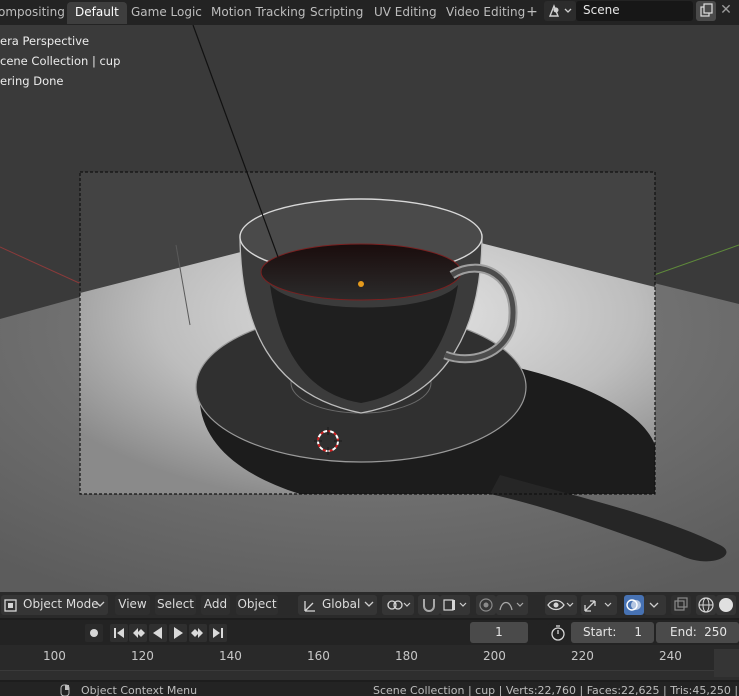 The image size is (739, 696). I want to click on pivot-icon, so click(399, 605).